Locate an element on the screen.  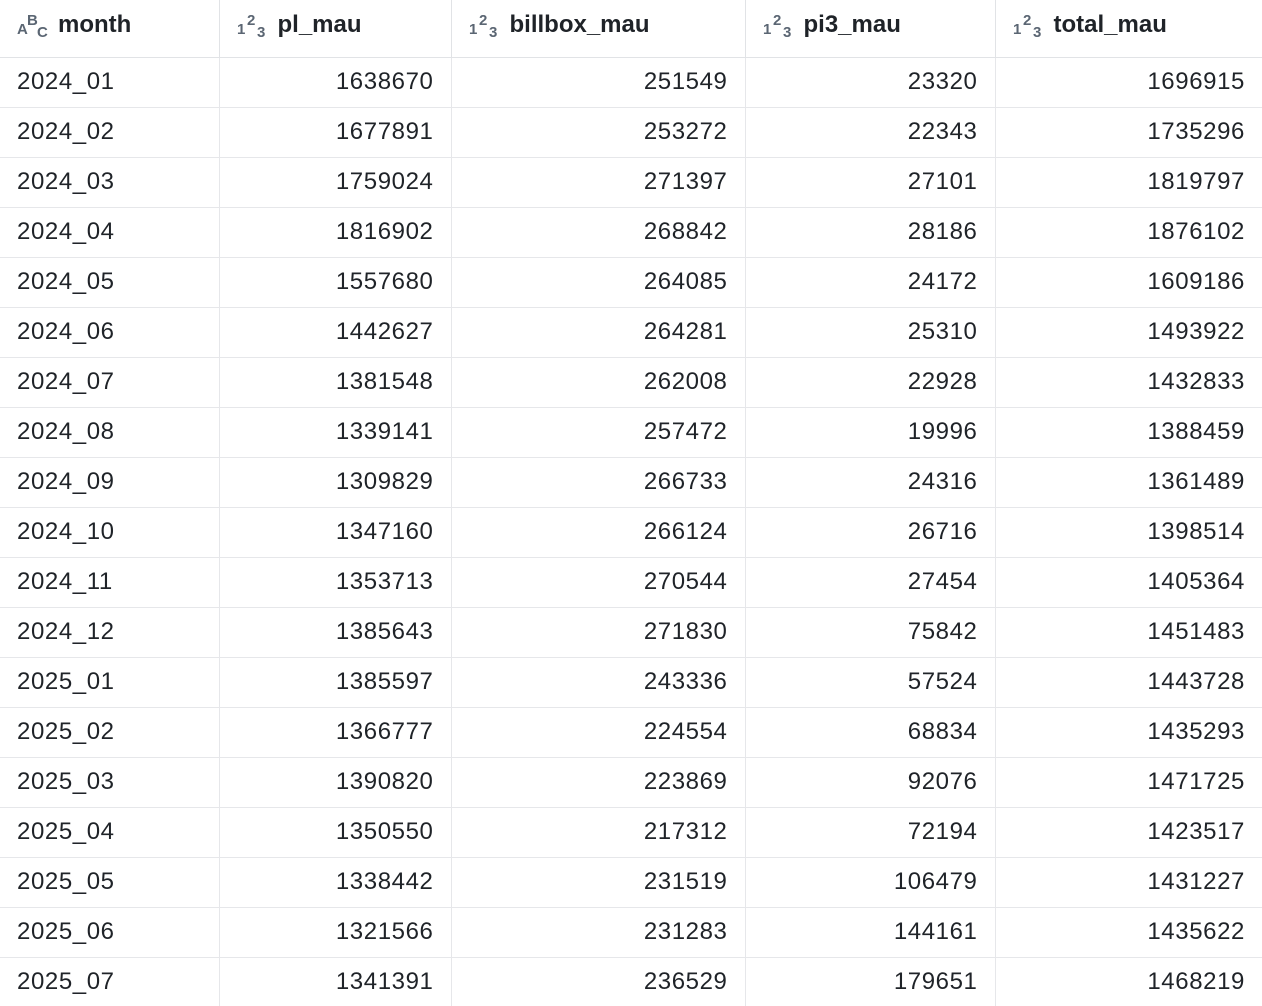
cell-pi3-mau: 72194 is located at coordinates (870, 832).